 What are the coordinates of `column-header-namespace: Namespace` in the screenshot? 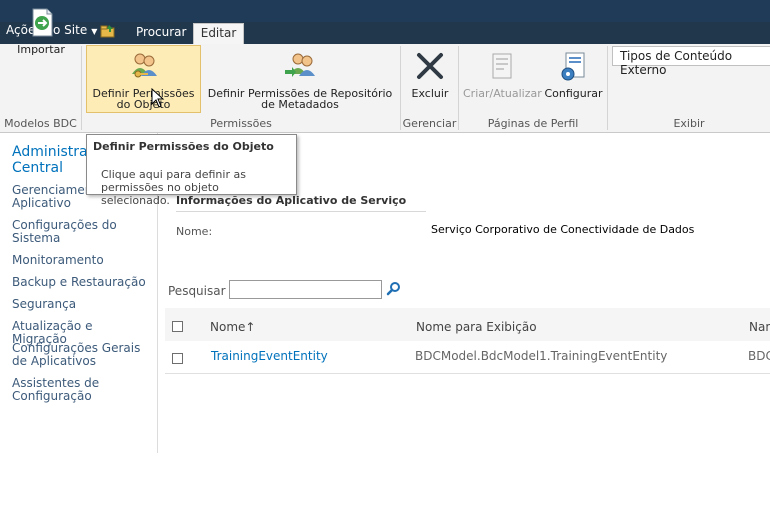 It's located at (759, 327).